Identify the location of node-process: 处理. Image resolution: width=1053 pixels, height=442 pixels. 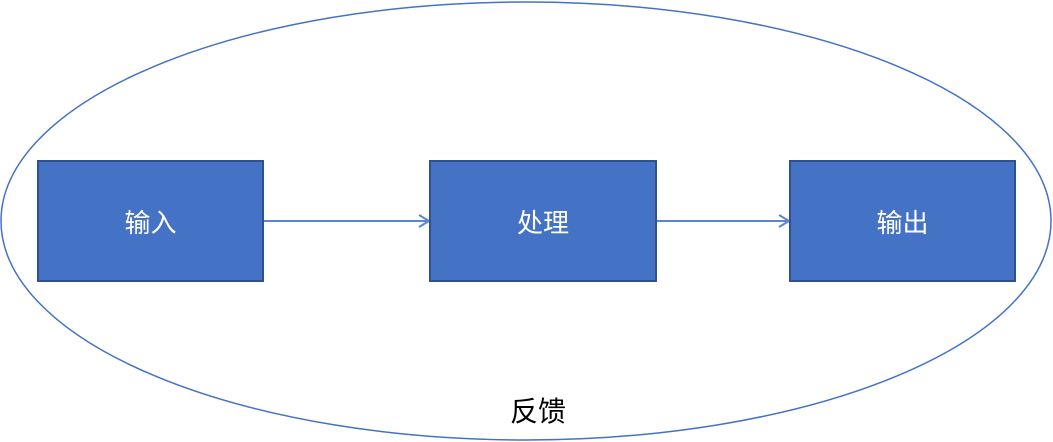
(543, 221).